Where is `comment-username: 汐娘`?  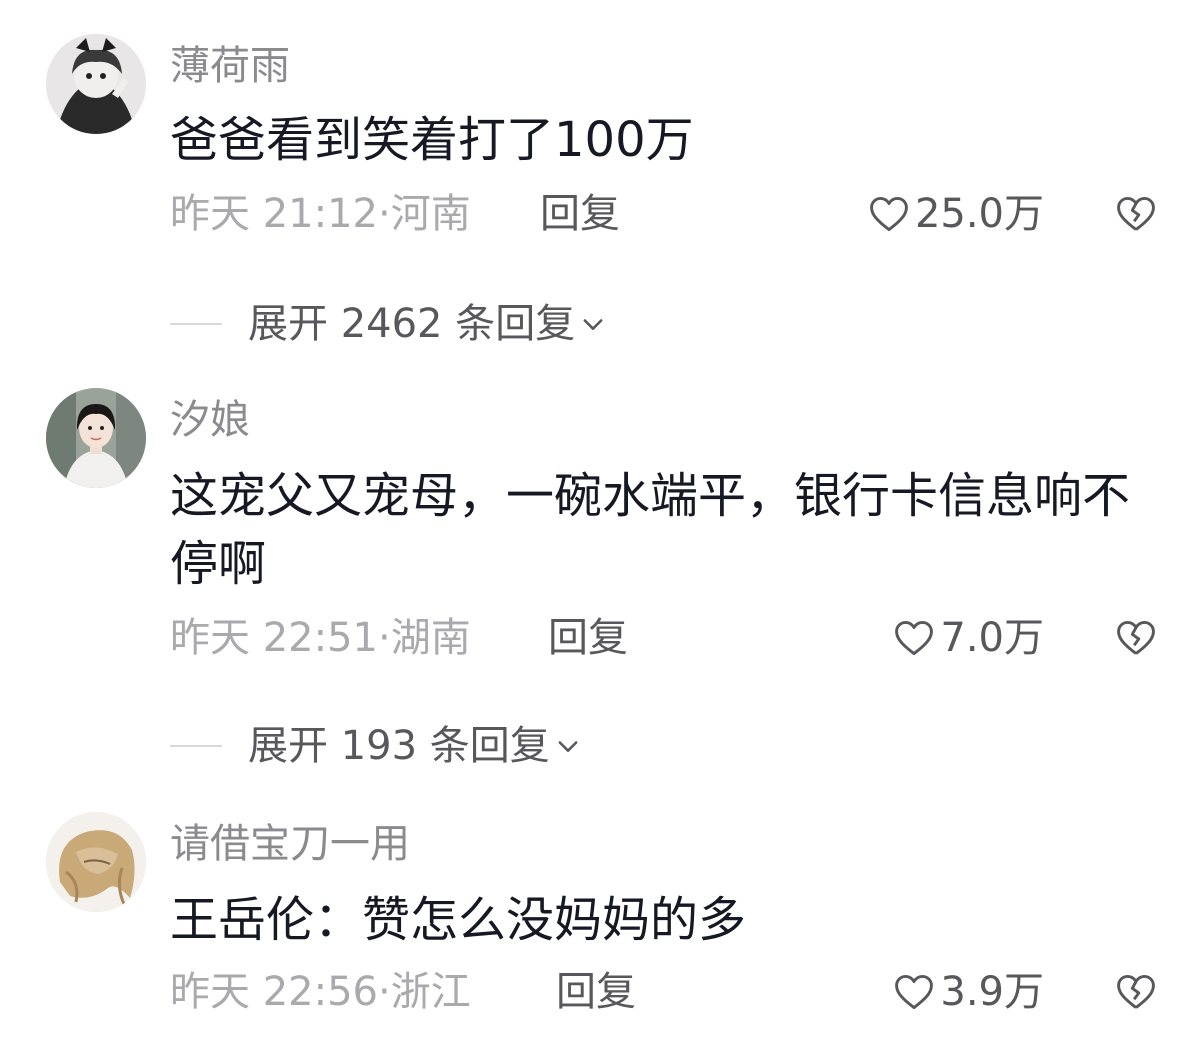
comment-username: 汐娘 is located at coordinates (210, 420).